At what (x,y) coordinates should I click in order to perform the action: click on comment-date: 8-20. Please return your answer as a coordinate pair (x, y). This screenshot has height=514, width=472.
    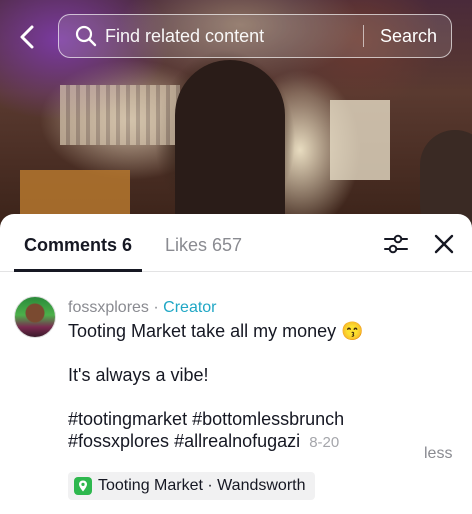
    Looking at the image, I should click on (324, 442).